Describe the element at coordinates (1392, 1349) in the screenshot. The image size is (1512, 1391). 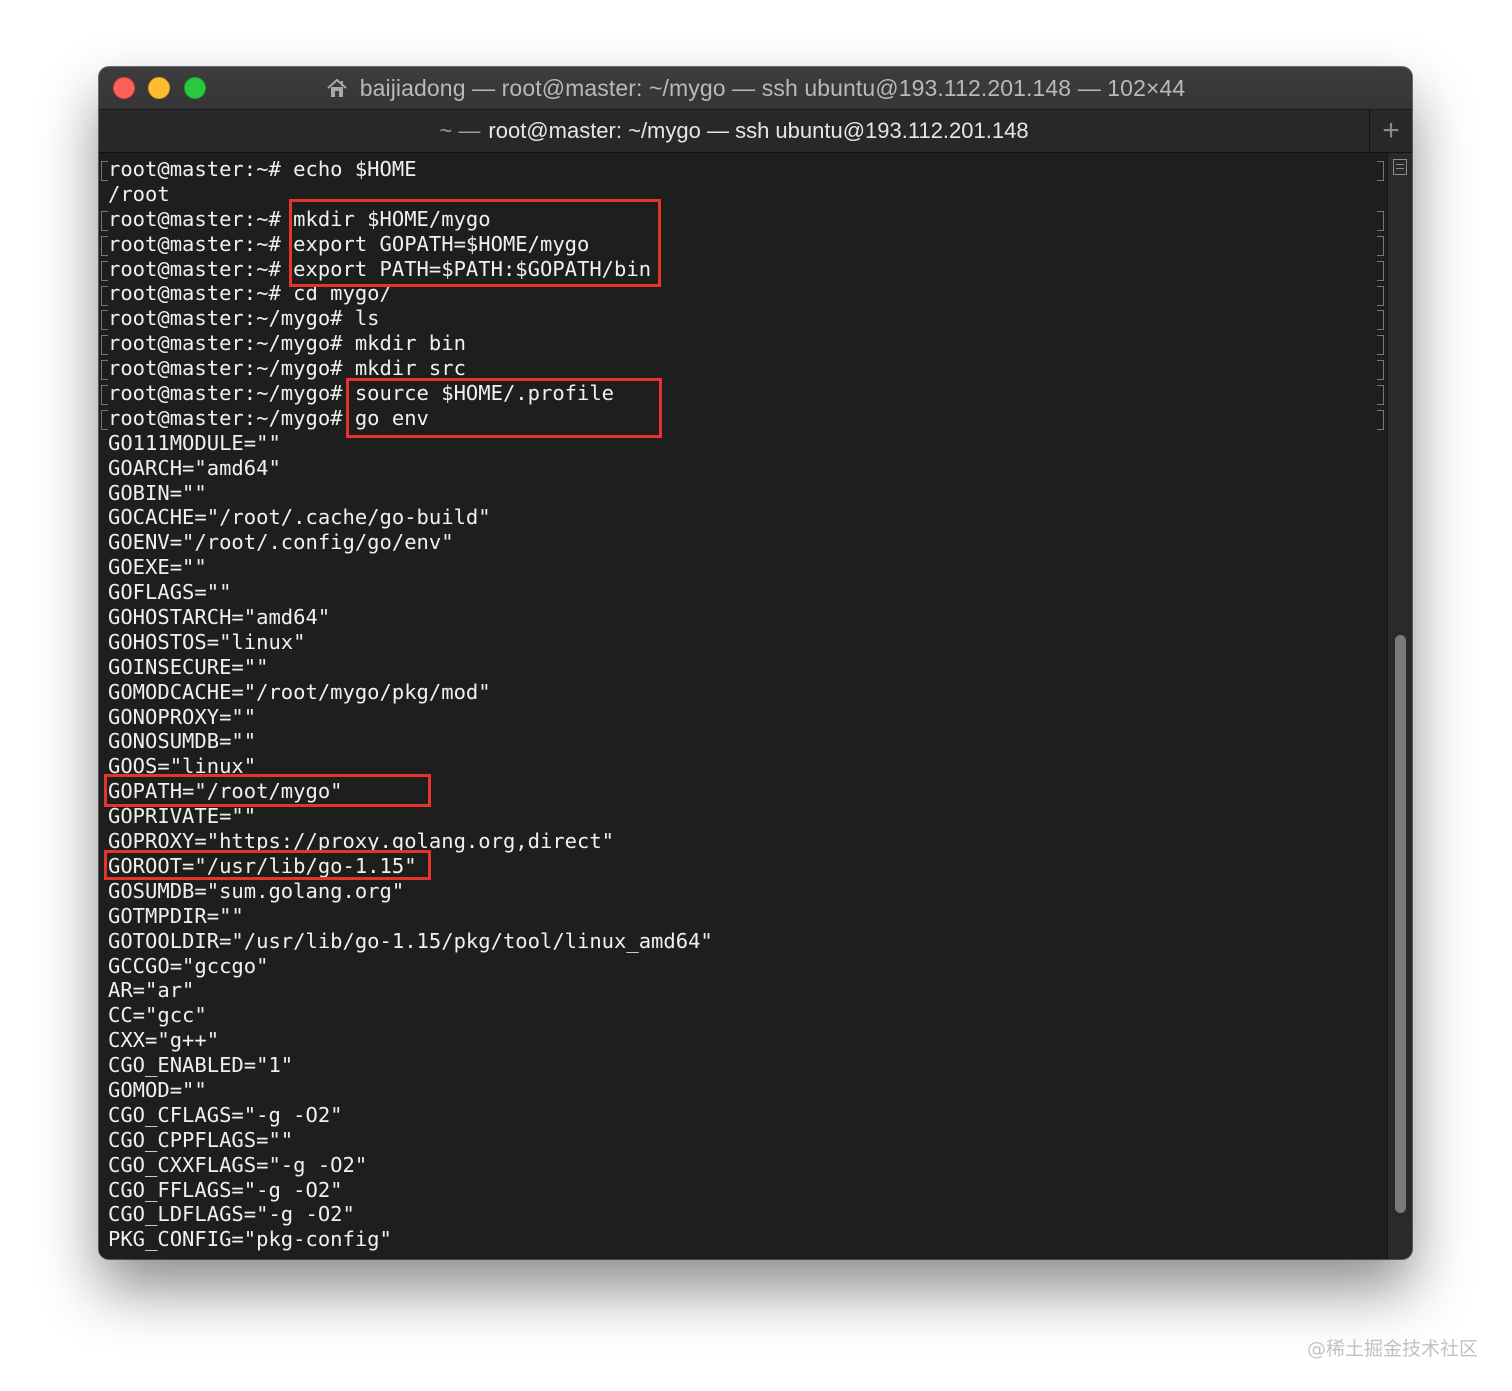
I see `watermark: @稀土掘金技术社区` at that location.